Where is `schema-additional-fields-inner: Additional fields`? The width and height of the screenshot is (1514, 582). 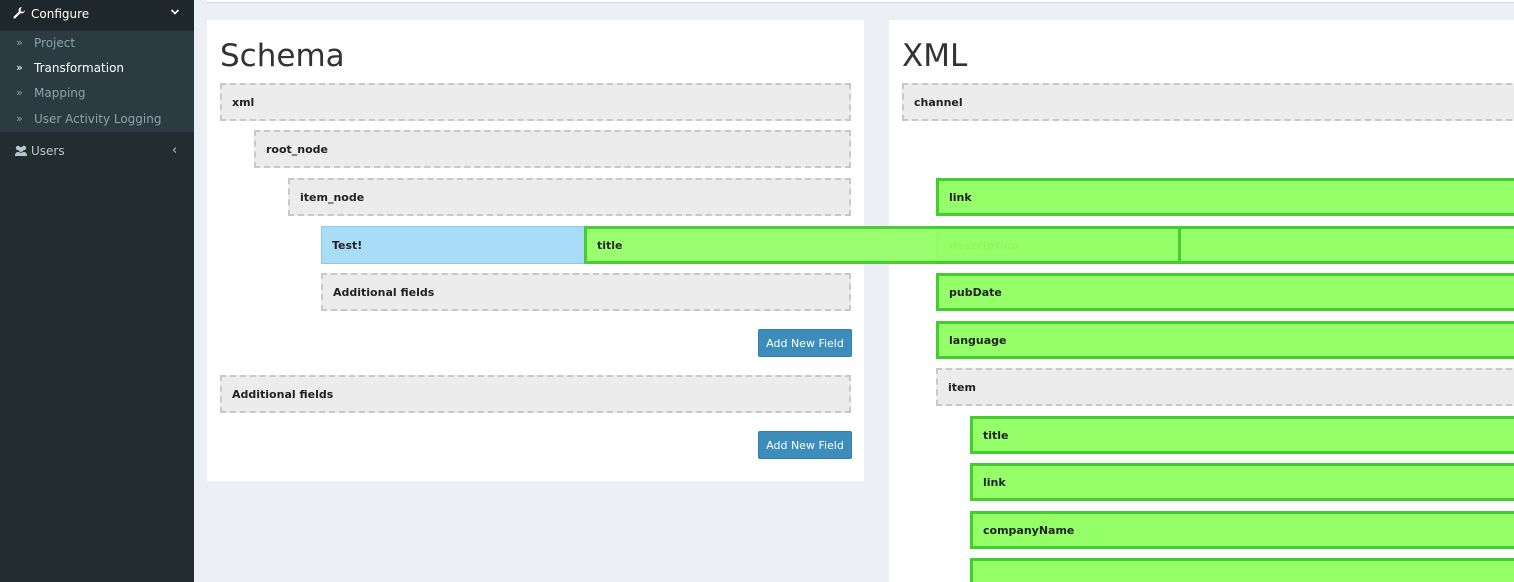
schema-additional-fields-inner: Additional fields is located at coordinates (586, 292).